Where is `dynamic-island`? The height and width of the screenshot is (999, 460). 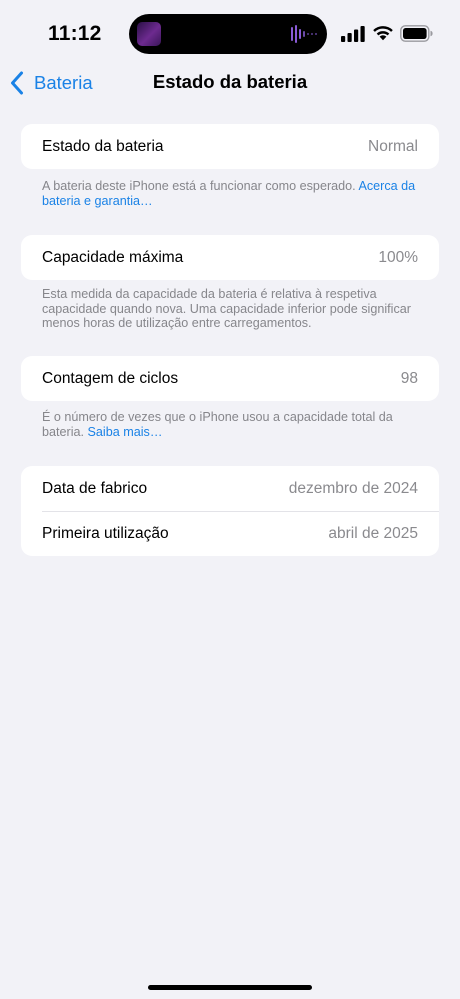 dynamic-island is located at coordinates (228, 34).